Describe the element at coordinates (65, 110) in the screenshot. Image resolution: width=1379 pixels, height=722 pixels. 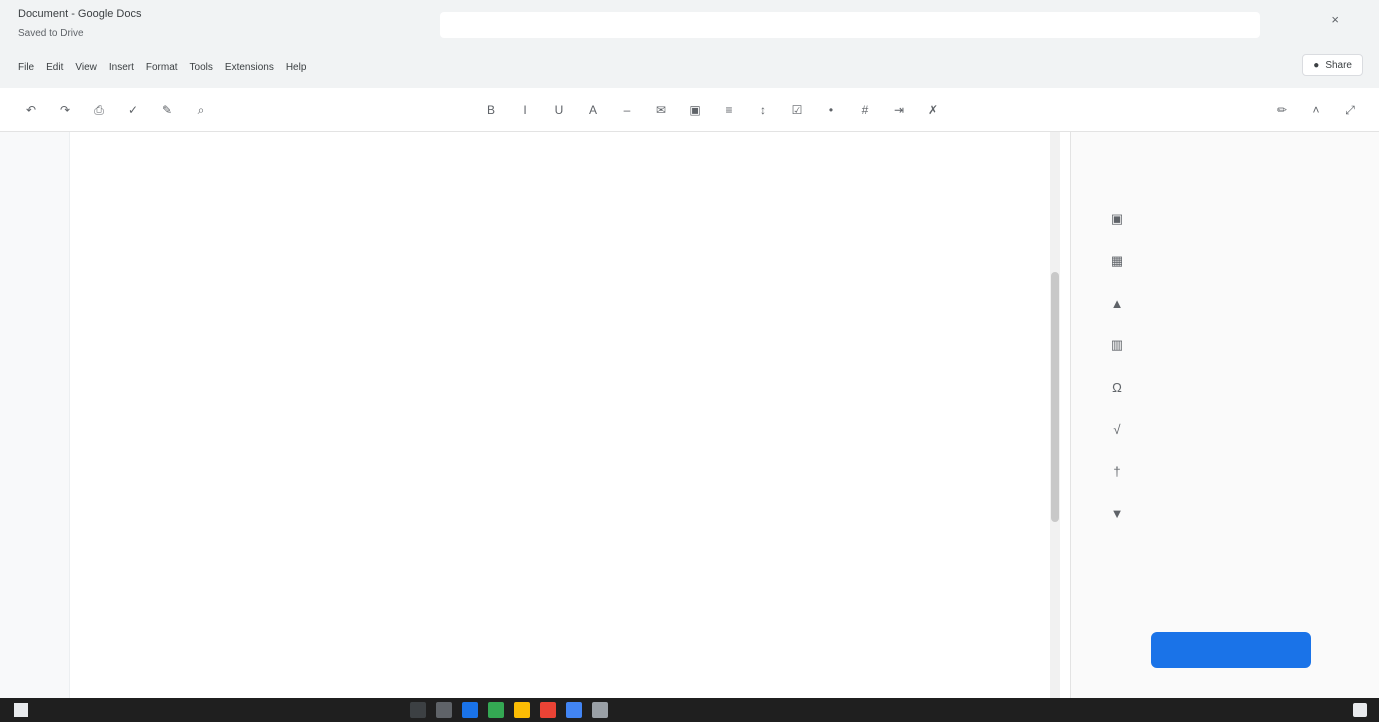
I see `redo-icon: ↷` at that location.